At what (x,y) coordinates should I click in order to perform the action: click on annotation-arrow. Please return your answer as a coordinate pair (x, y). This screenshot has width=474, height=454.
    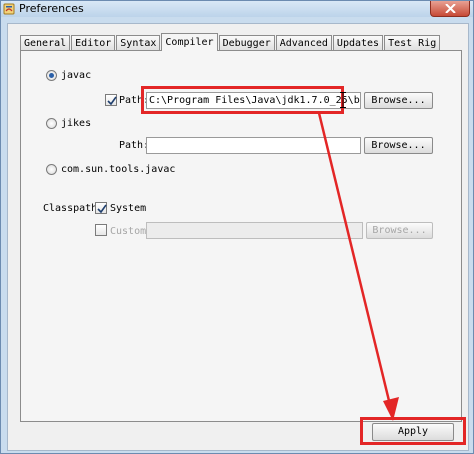
    Looking at the image, I should click on (358, 266).